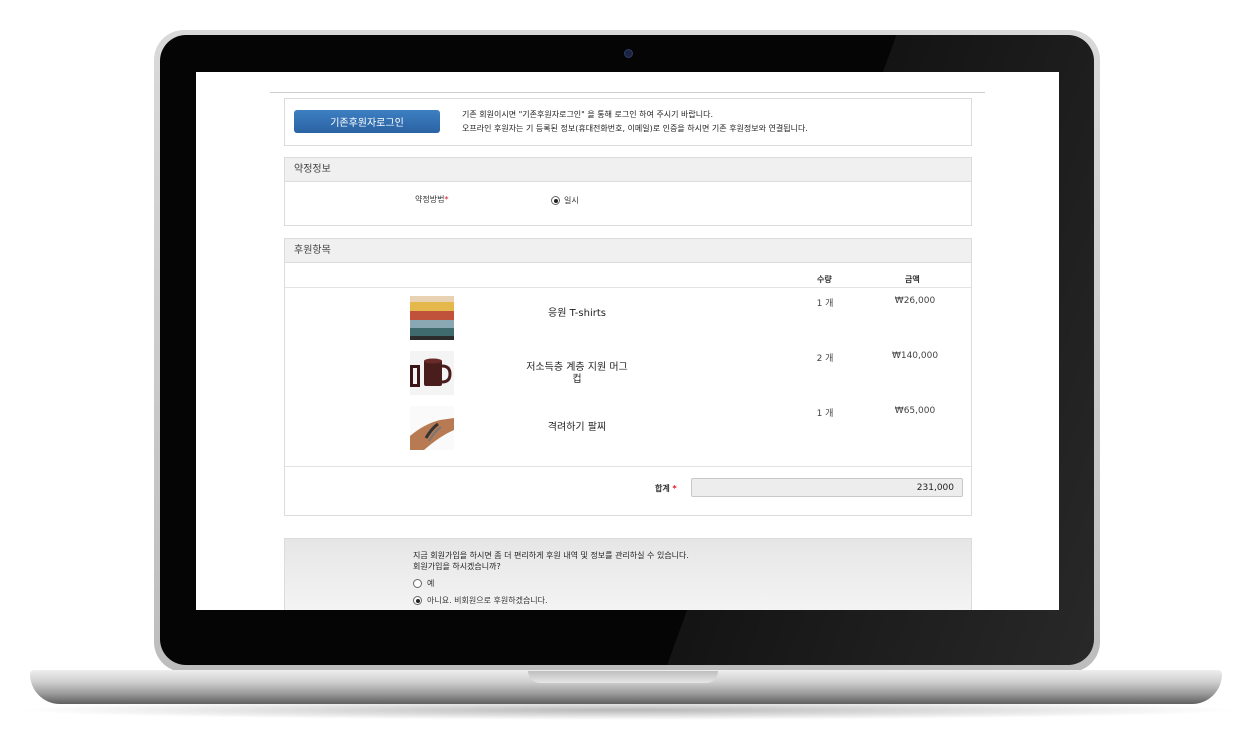 Image resolution: width=1255 pixels, height=745 pixels. Describe the element at coordinates (628, 53) in the screenshot. I see `camera-icon` at that location.